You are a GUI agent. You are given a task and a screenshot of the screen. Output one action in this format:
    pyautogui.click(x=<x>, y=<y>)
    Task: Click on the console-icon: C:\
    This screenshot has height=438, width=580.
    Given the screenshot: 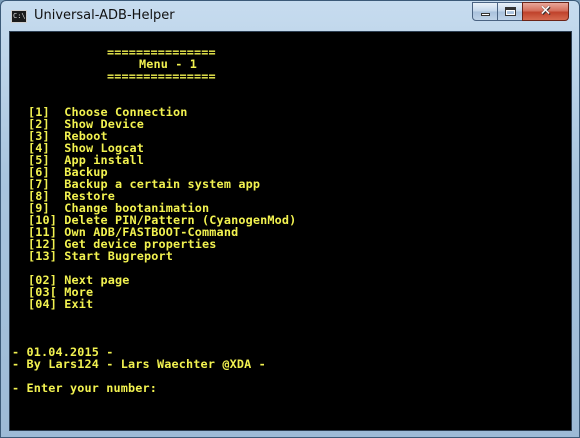 What is the action you would take?
    pyautogui.click(x=19, y=16)
    